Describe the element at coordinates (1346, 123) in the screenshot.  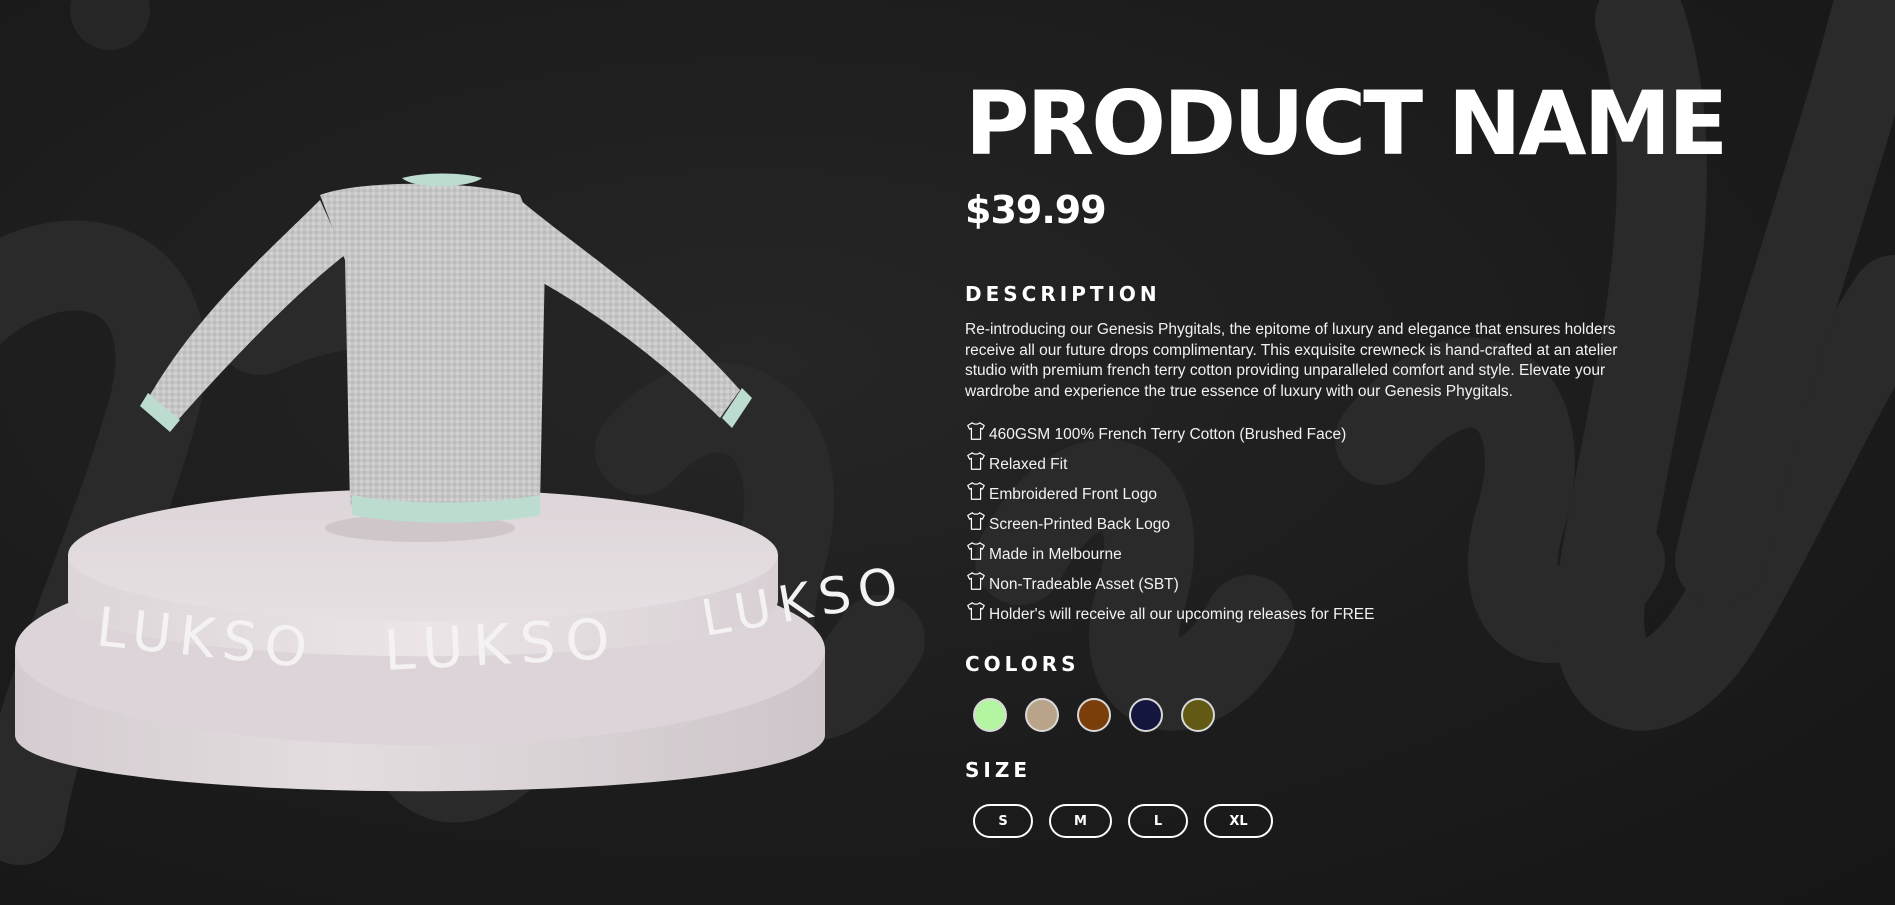
I see `product-title: PRODUCT NAME` at that location.